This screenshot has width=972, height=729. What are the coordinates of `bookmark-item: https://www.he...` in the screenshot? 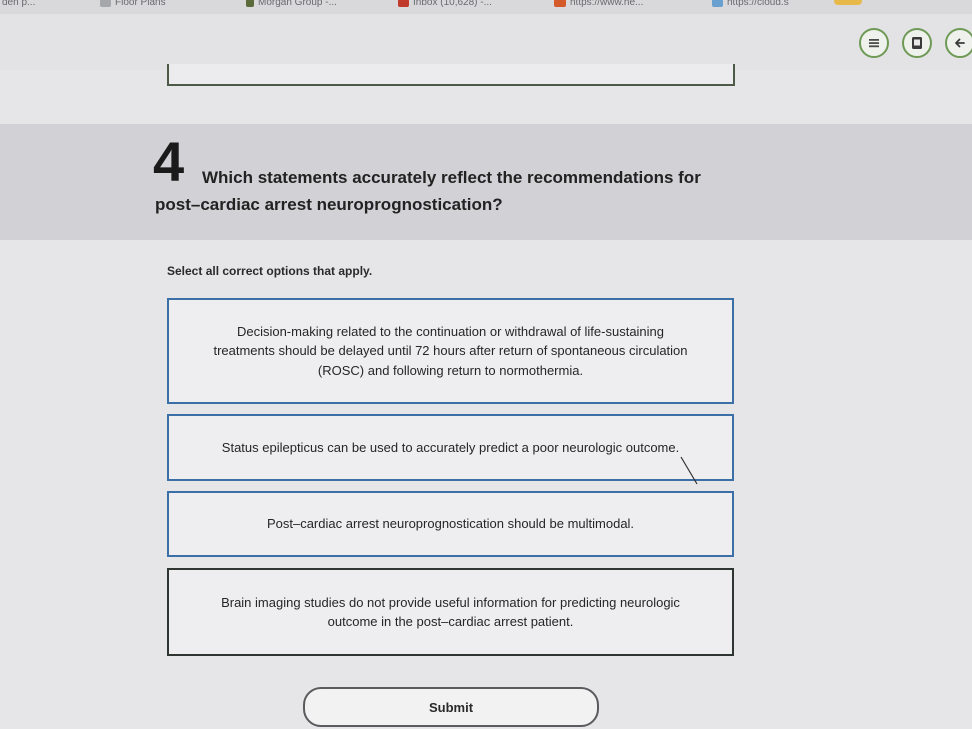 It's located at (598, 4).